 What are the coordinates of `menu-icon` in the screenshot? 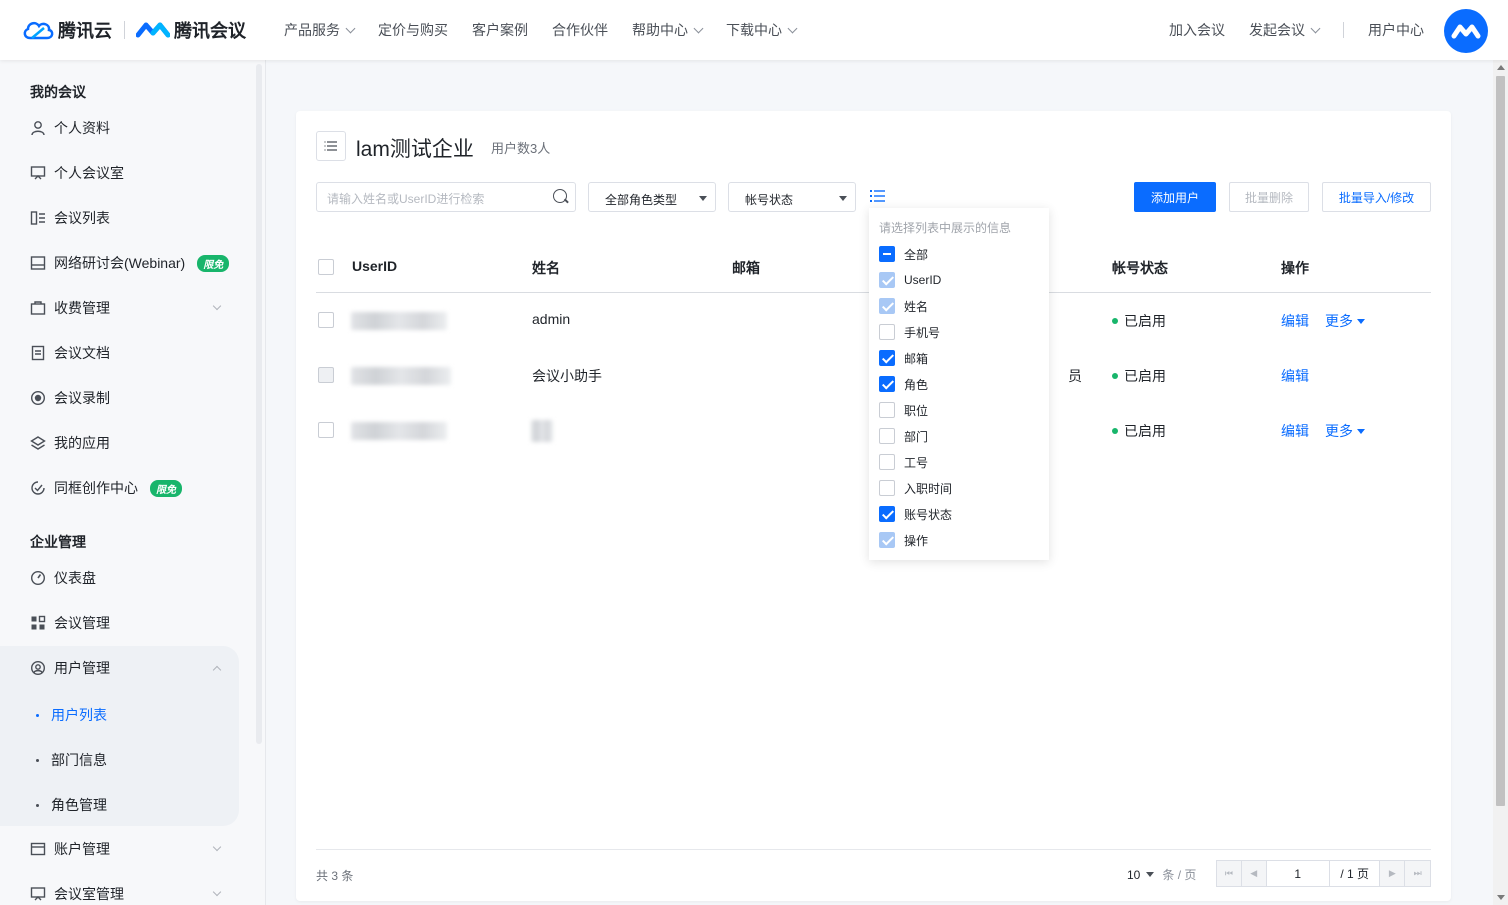 It's located at (330, 146).